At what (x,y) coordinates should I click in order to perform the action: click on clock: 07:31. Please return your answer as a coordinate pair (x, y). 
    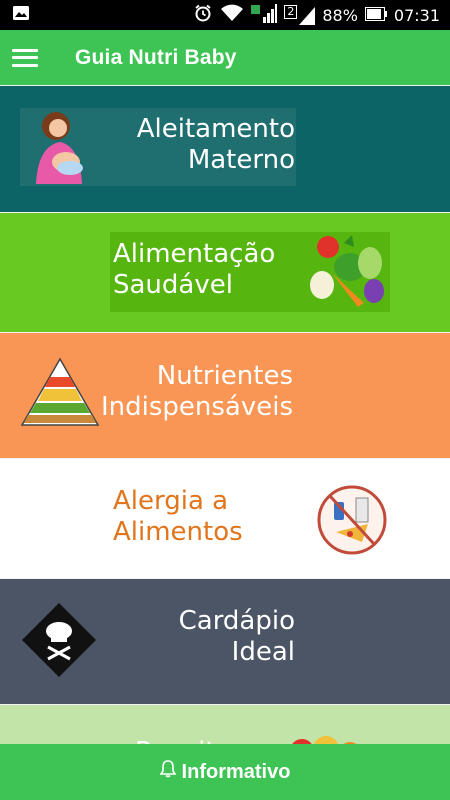
    Looking at the image, I should click on (416, 15).